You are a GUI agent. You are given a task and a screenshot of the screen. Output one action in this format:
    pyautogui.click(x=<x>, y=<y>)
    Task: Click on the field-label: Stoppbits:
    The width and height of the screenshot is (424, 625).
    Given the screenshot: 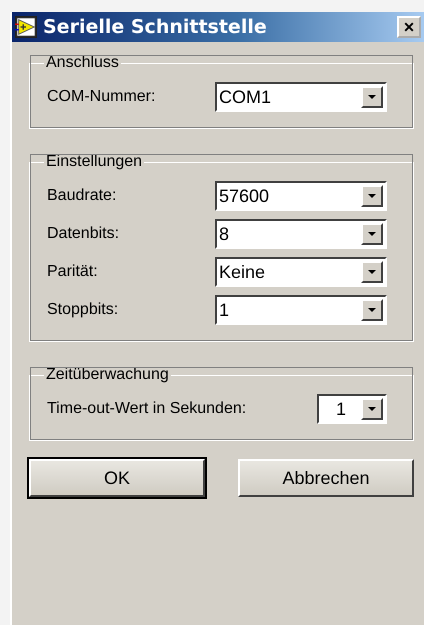 What is the action you would take?
    pyautogui.click(x=82, y=310)
    